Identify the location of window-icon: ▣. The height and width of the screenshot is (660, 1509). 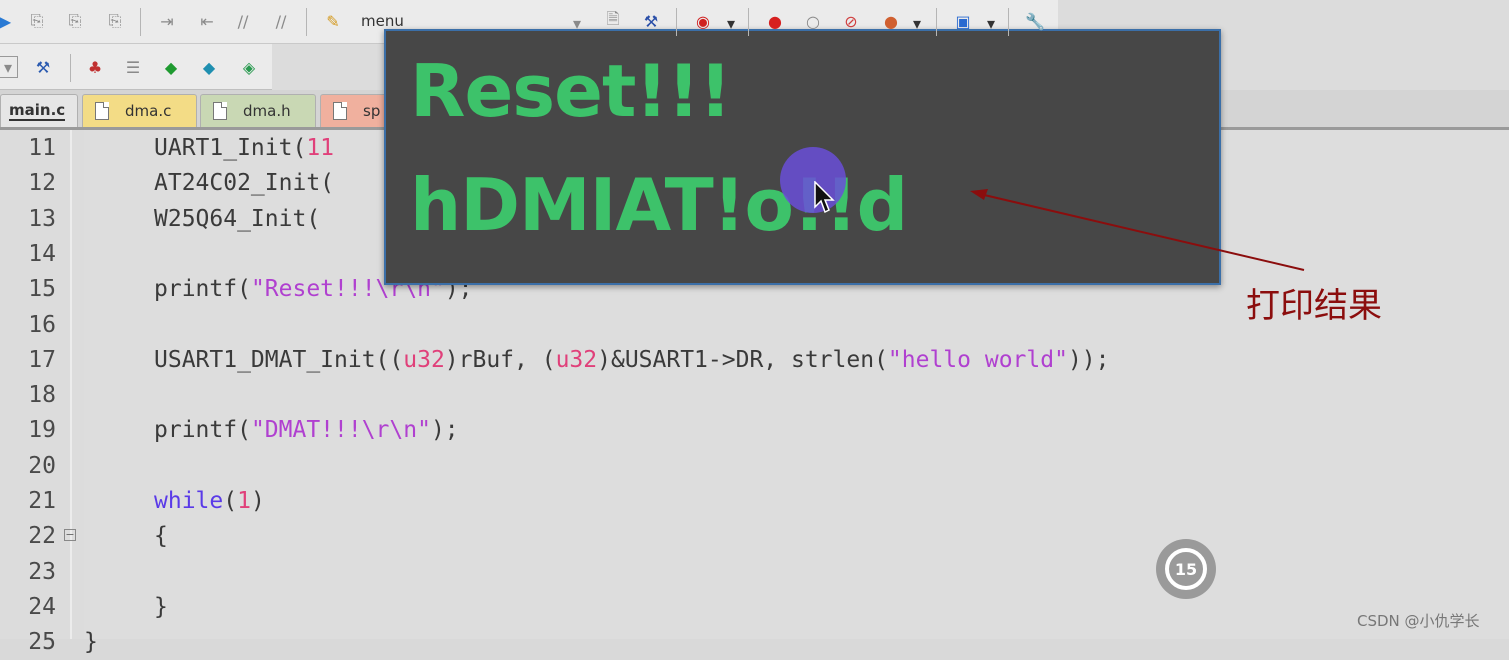
(963, 21).